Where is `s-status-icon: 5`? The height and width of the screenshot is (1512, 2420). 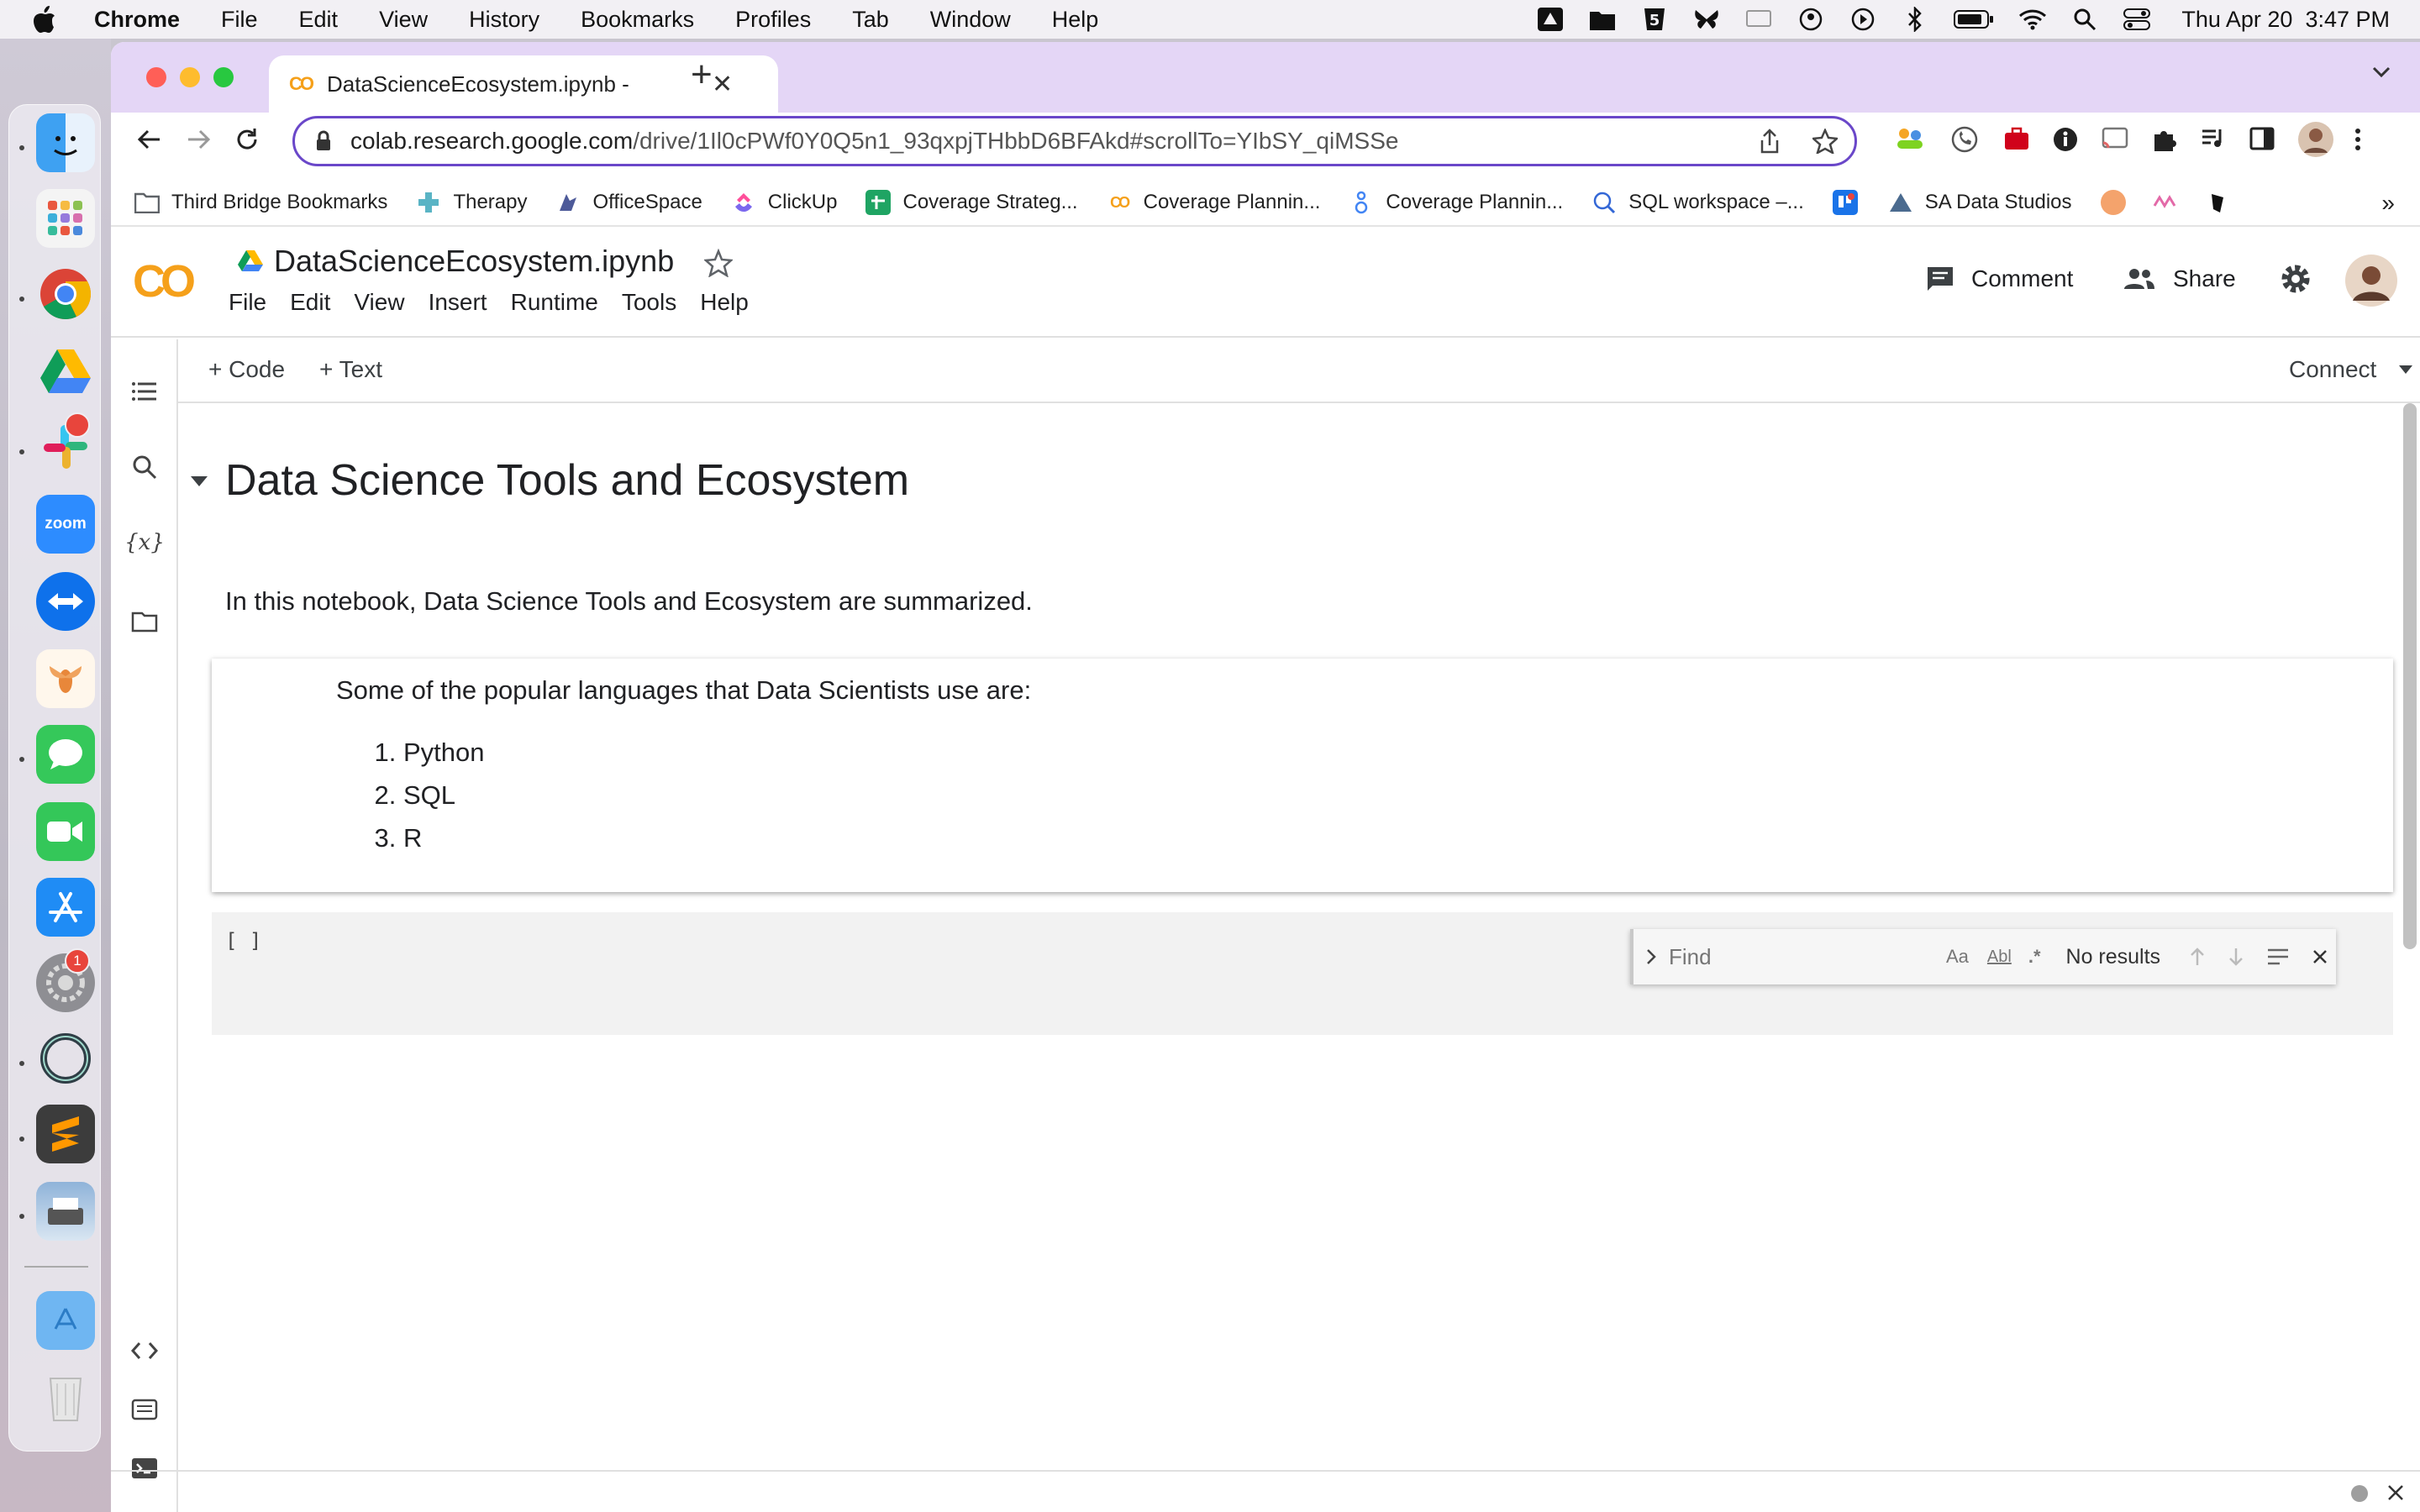
s-status-icon: 5 is located at coordinates (1654, 19).